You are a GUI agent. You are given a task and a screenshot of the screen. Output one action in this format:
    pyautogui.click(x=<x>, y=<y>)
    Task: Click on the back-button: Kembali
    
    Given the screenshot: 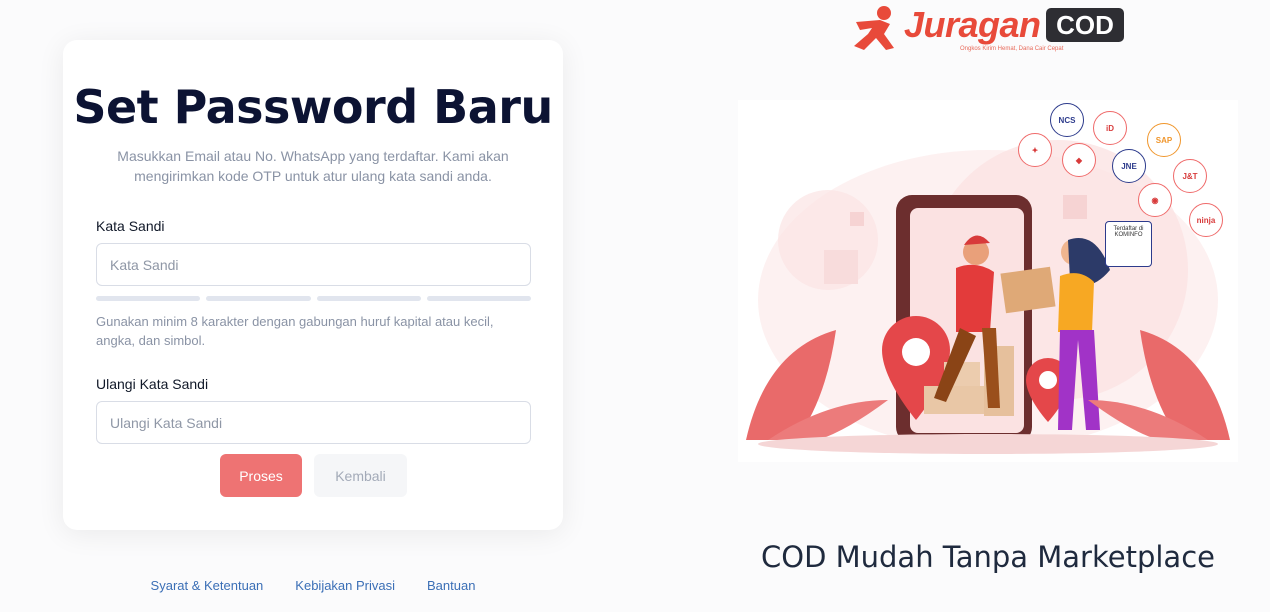 What is the action you would take?
    pyautogui.click(x=360, y=475)
    